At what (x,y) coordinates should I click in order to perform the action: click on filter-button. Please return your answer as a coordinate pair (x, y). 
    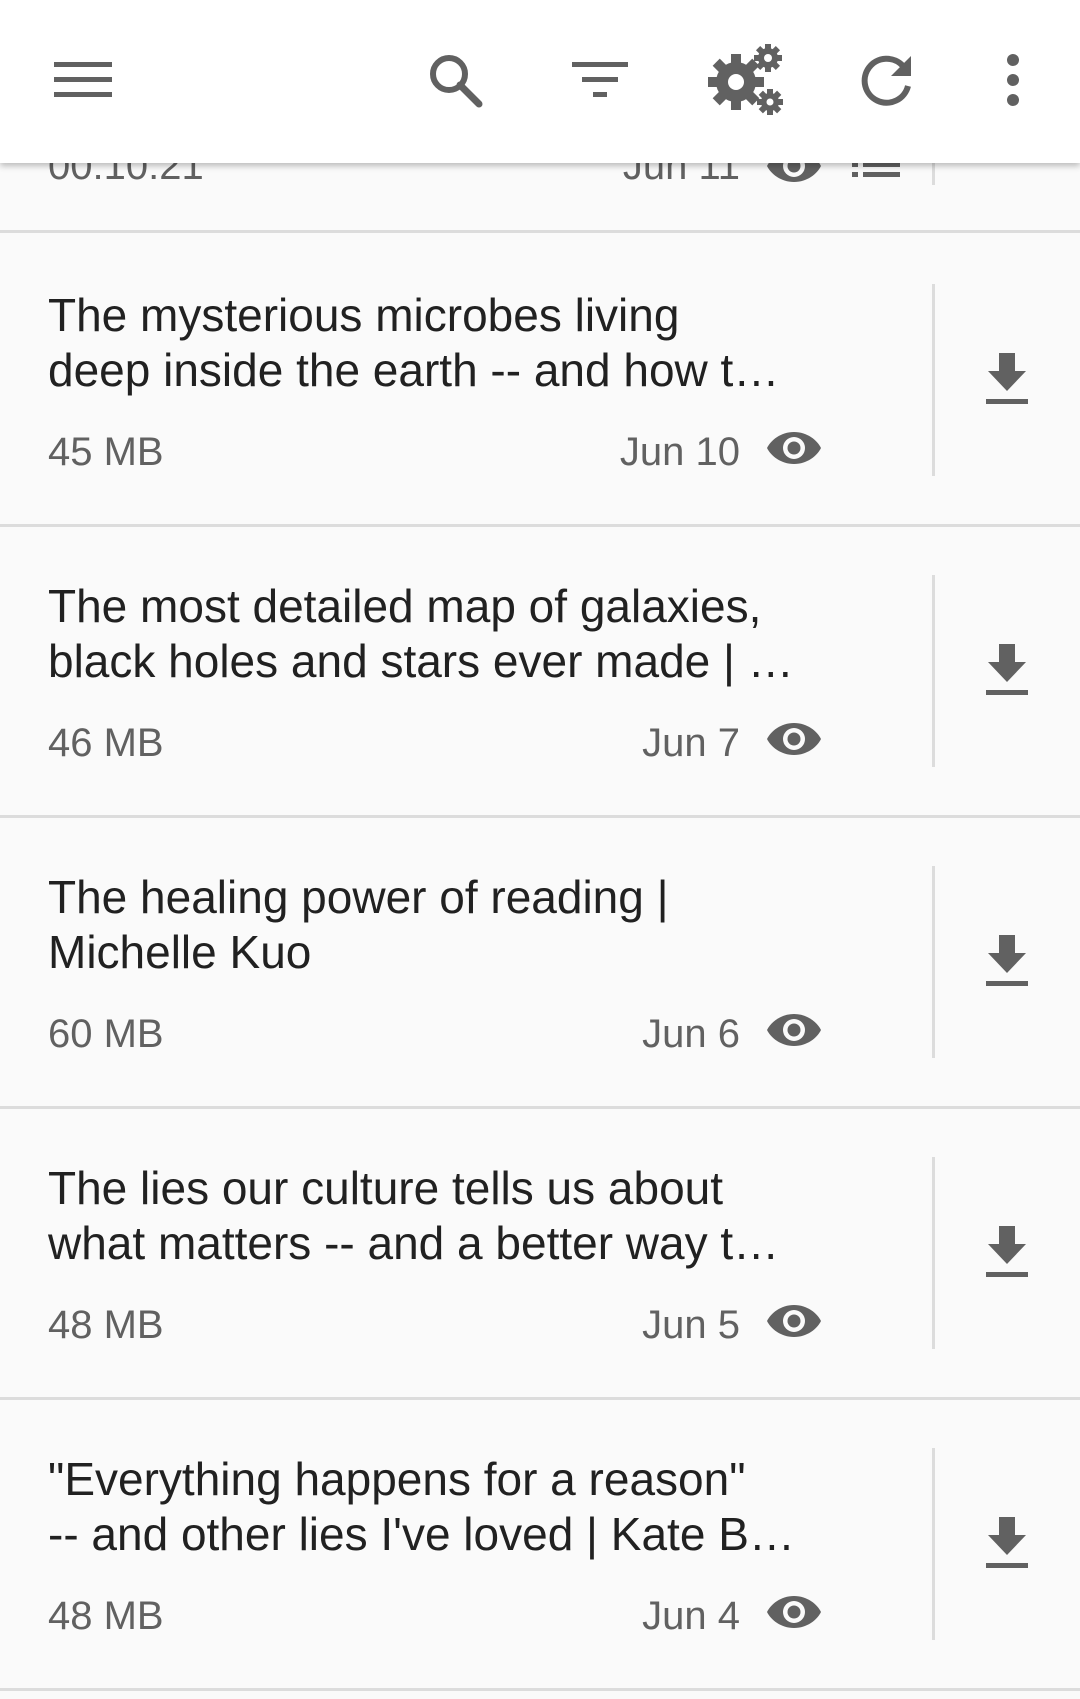
    Looking at the image, I should click on (600, 80).